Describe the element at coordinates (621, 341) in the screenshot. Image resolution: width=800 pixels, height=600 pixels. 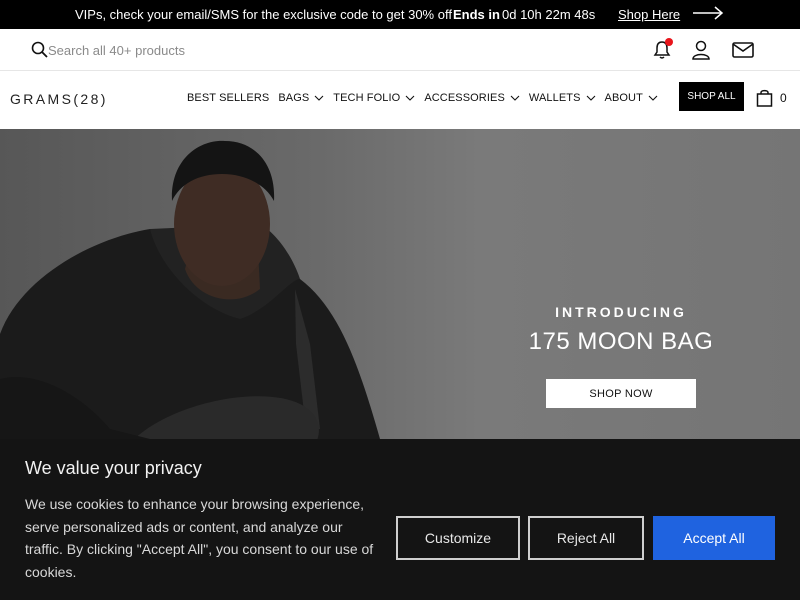
I see `hero-headline: 175 MOON BAG` at that location.